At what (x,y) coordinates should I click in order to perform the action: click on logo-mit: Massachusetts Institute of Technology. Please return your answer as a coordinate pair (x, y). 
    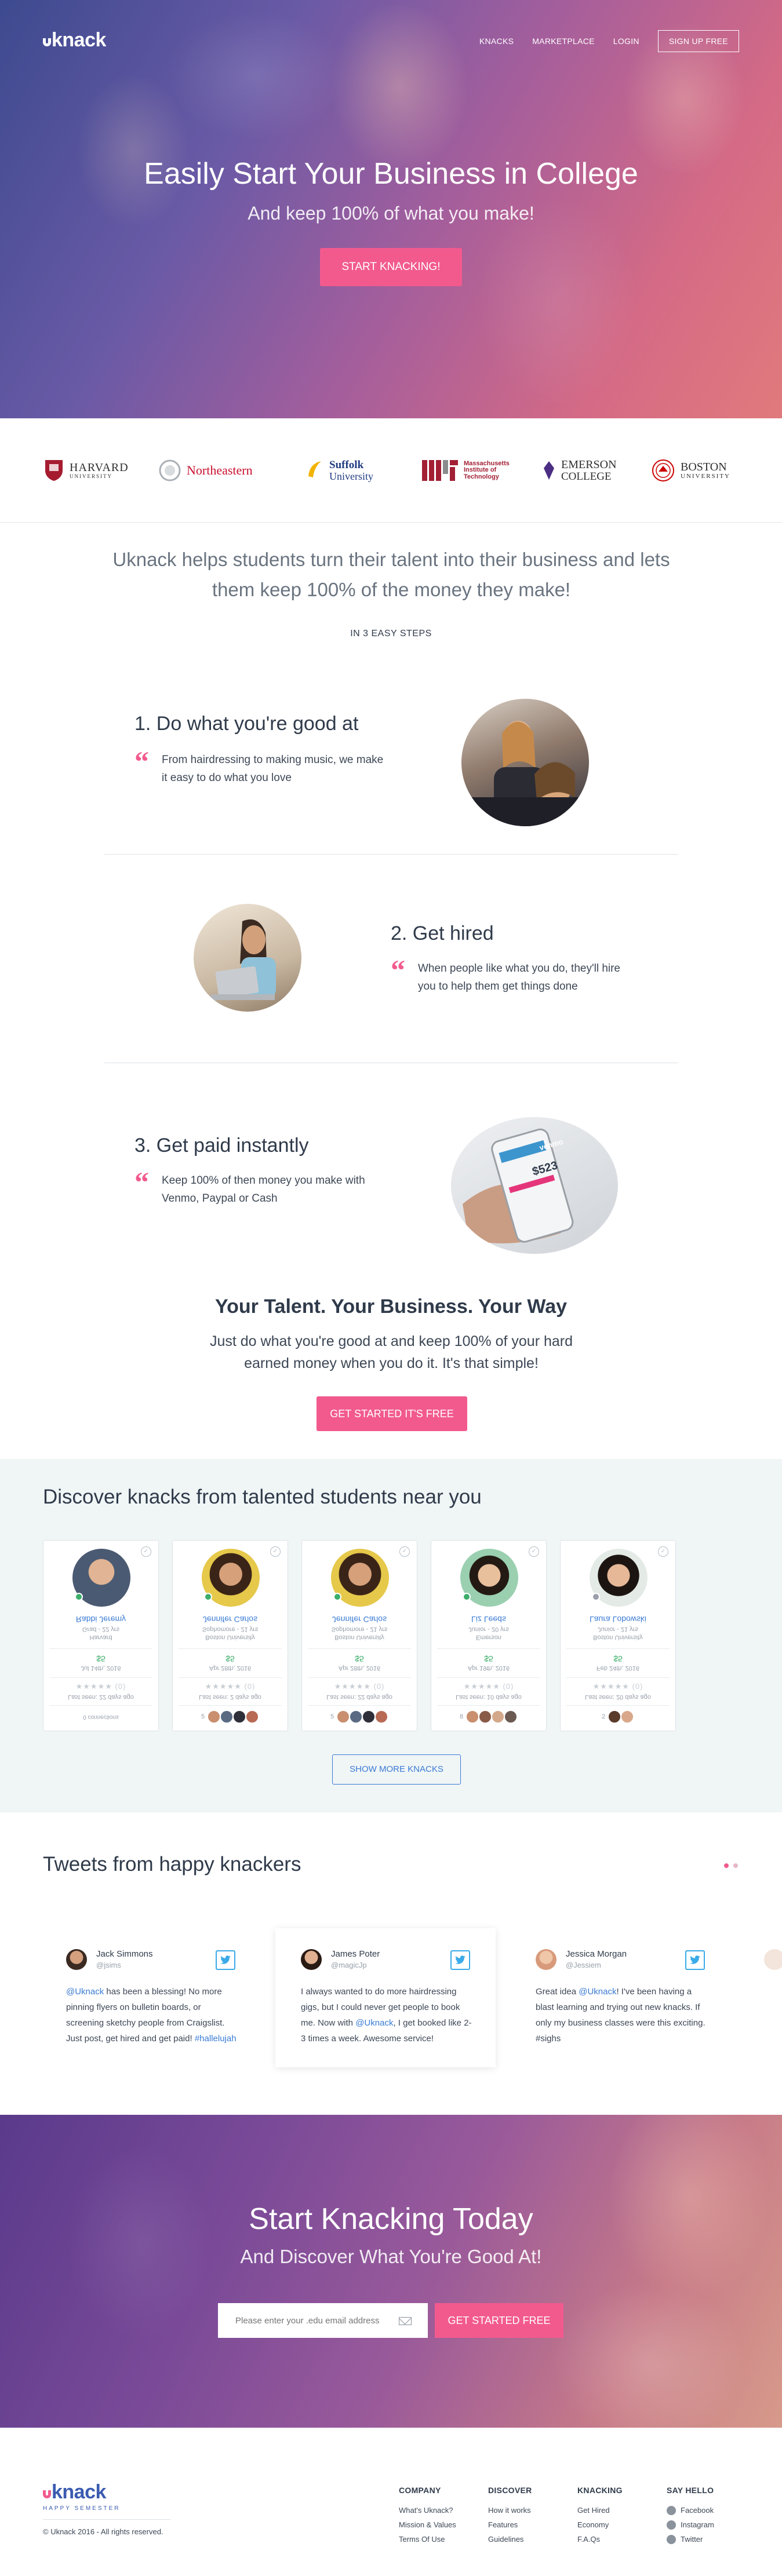
    Looking at the image, I should click on (466, 470).